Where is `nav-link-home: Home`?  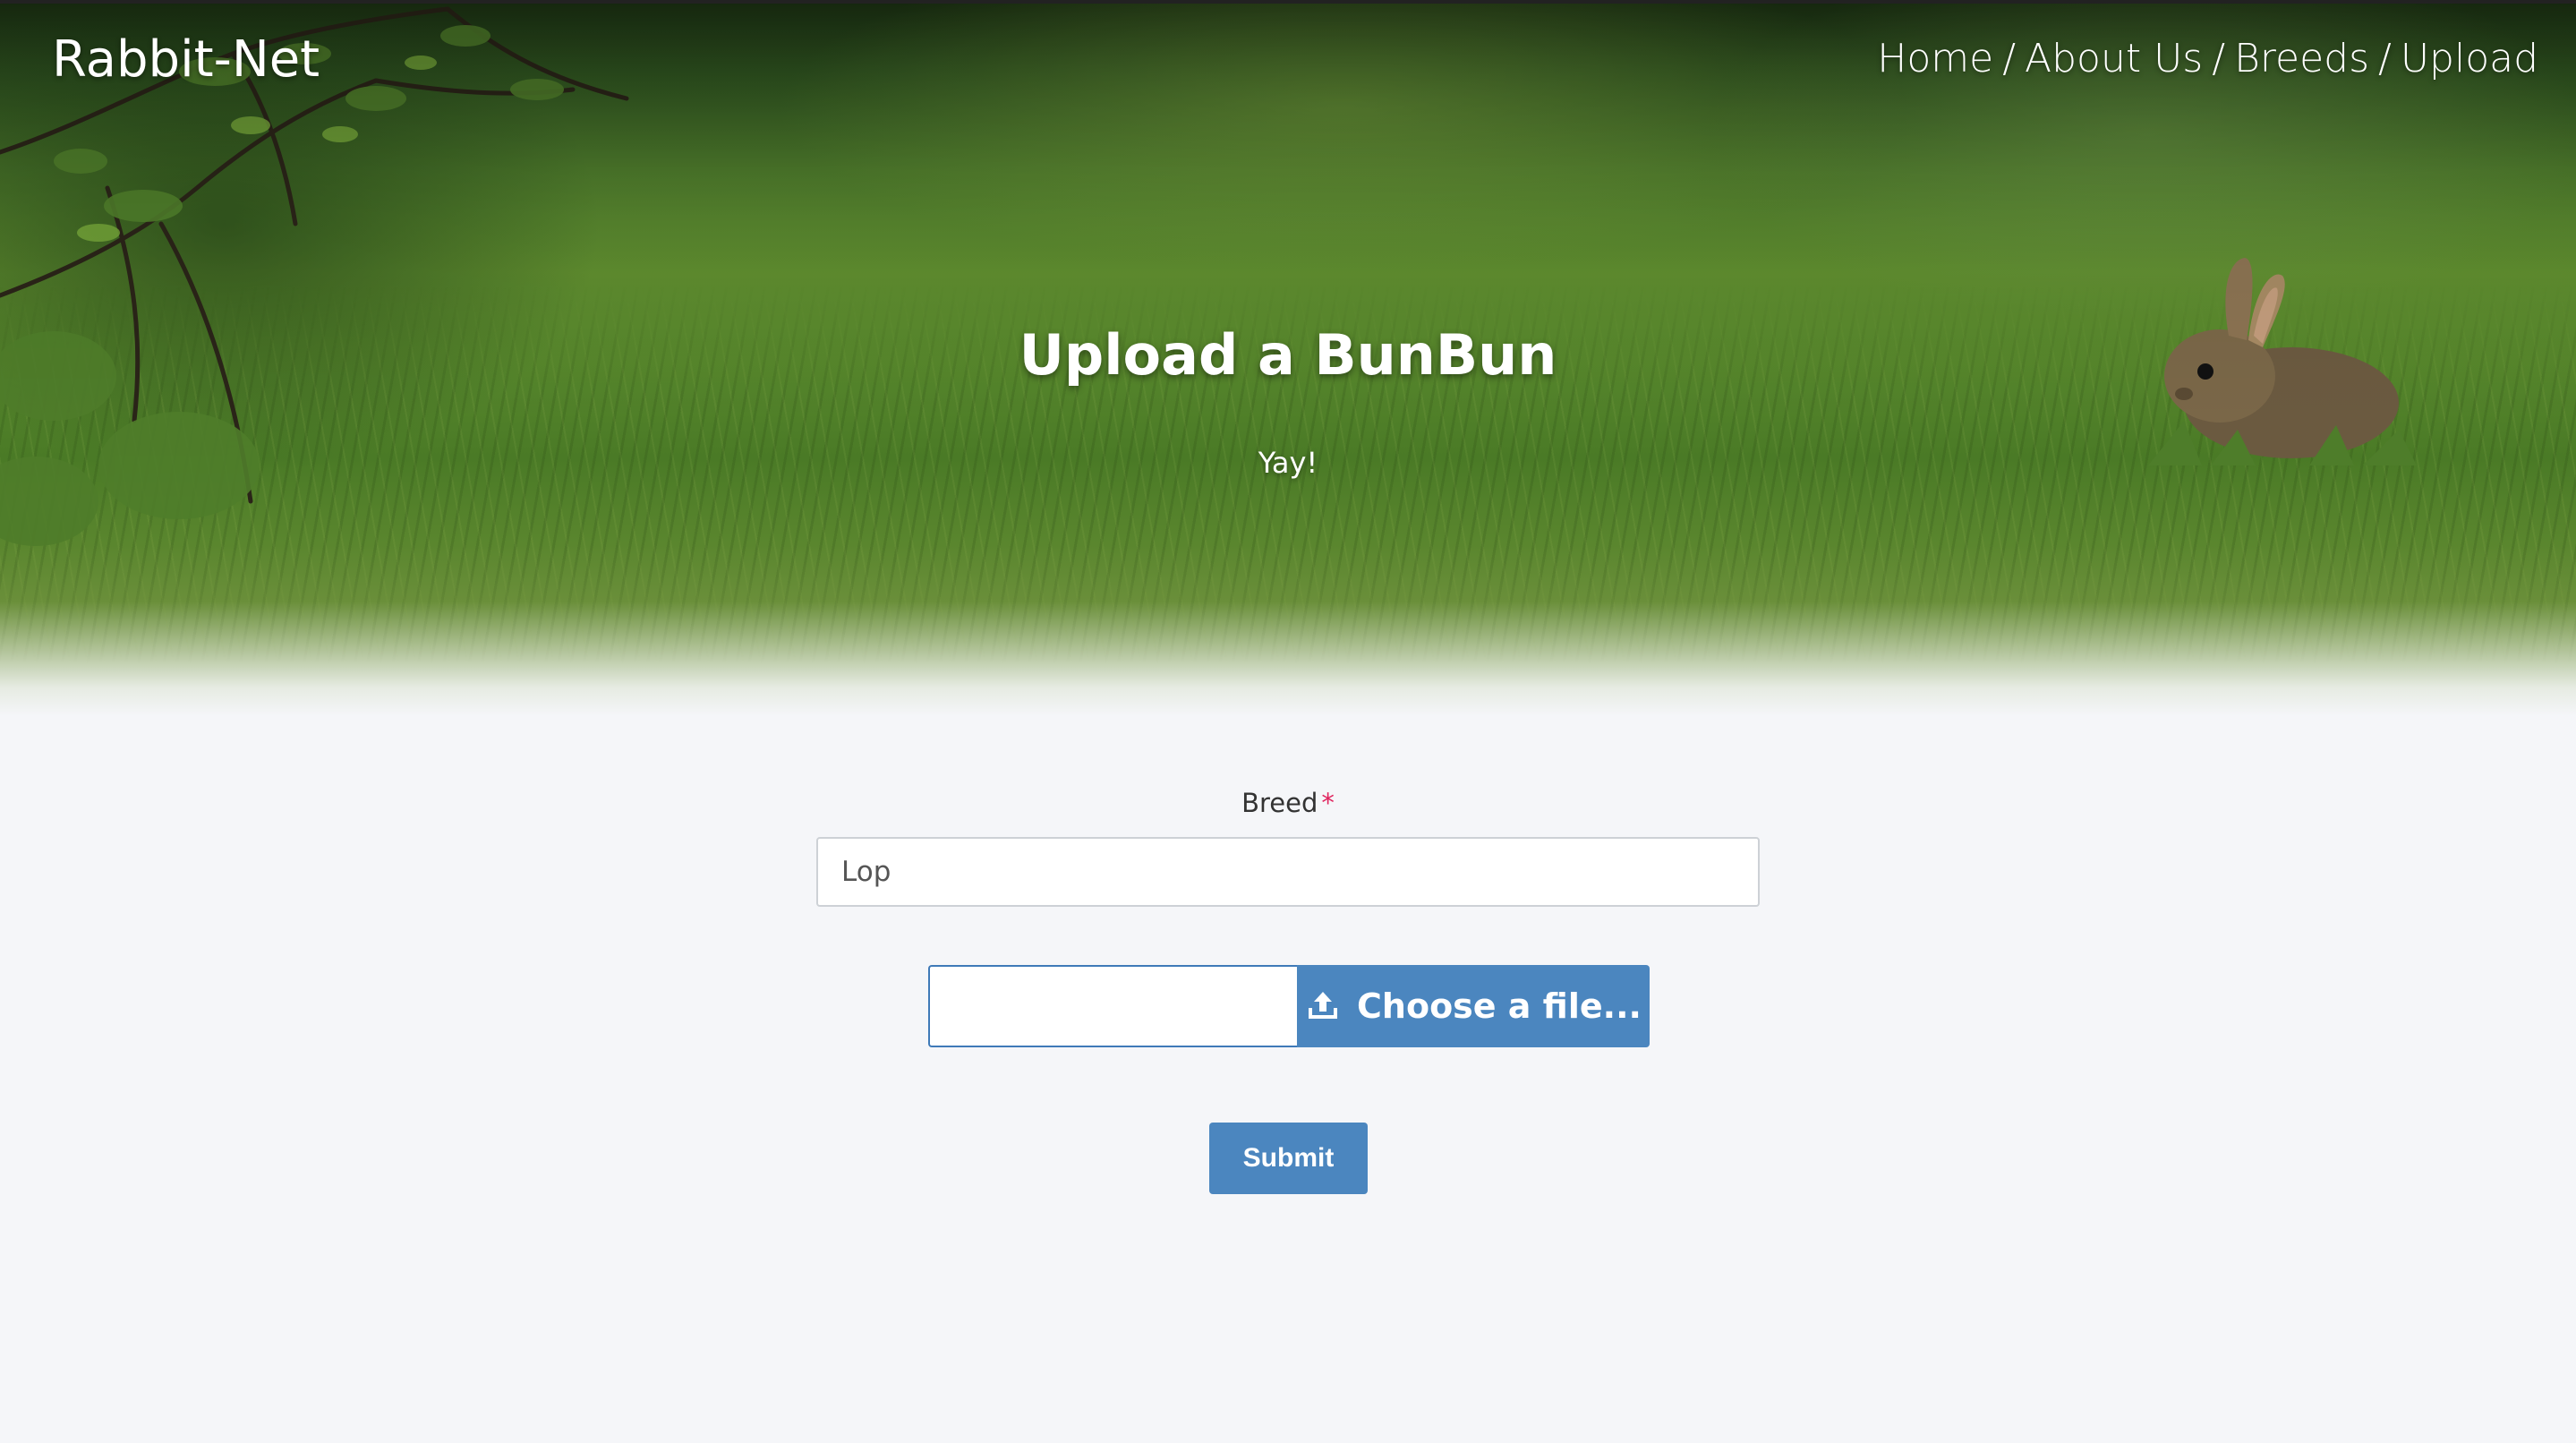
nav-link-home: Home is located at coordinates (1935, 58).